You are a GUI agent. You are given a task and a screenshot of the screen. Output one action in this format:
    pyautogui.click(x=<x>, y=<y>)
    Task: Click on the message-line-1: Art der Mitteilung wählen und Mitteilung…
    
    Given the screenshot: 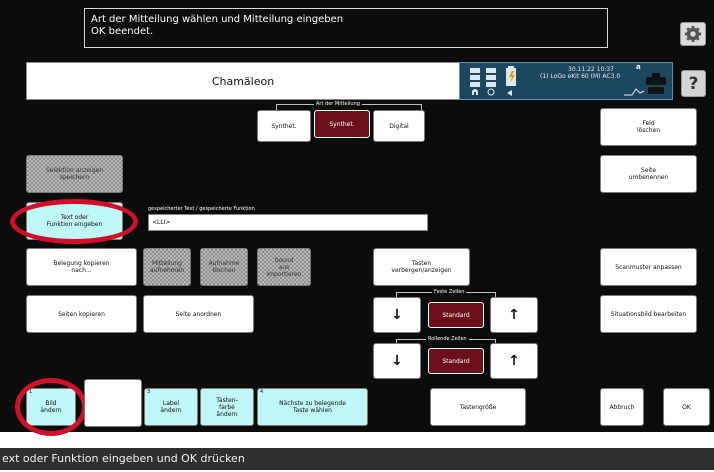 What is the action you would take?
    pyautogui.click(x=217, y=19)
    